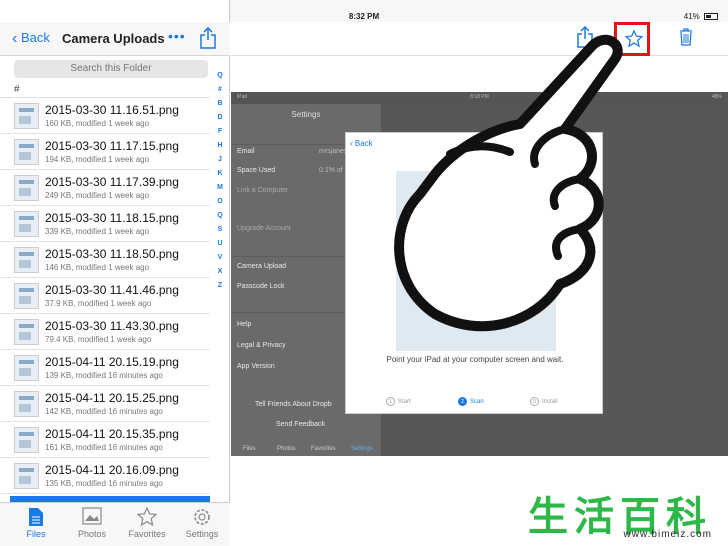 The image size is (728, 546). Describe the element at coordinates (208, 40) in the screenshot. I see `share-icon` at that location.